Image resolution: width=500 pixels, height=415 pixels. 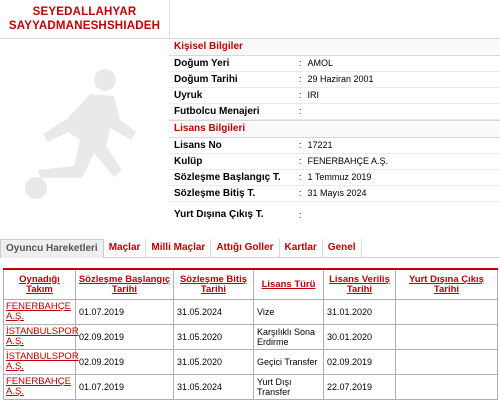 What do you see at coordinates (198, 145) in the screenshot?
I see `field-label: Lisans No` at bounding box center [198, 145].